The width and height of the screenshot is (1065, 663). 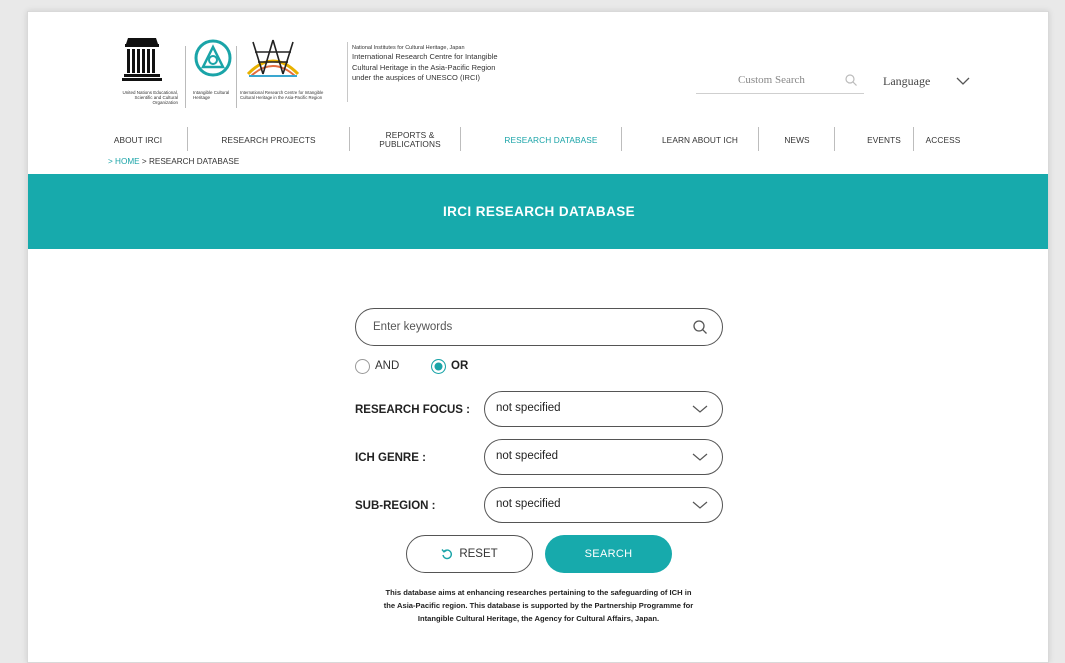 I want to click on radio-and-label: AND, so click(x=387, y=366).